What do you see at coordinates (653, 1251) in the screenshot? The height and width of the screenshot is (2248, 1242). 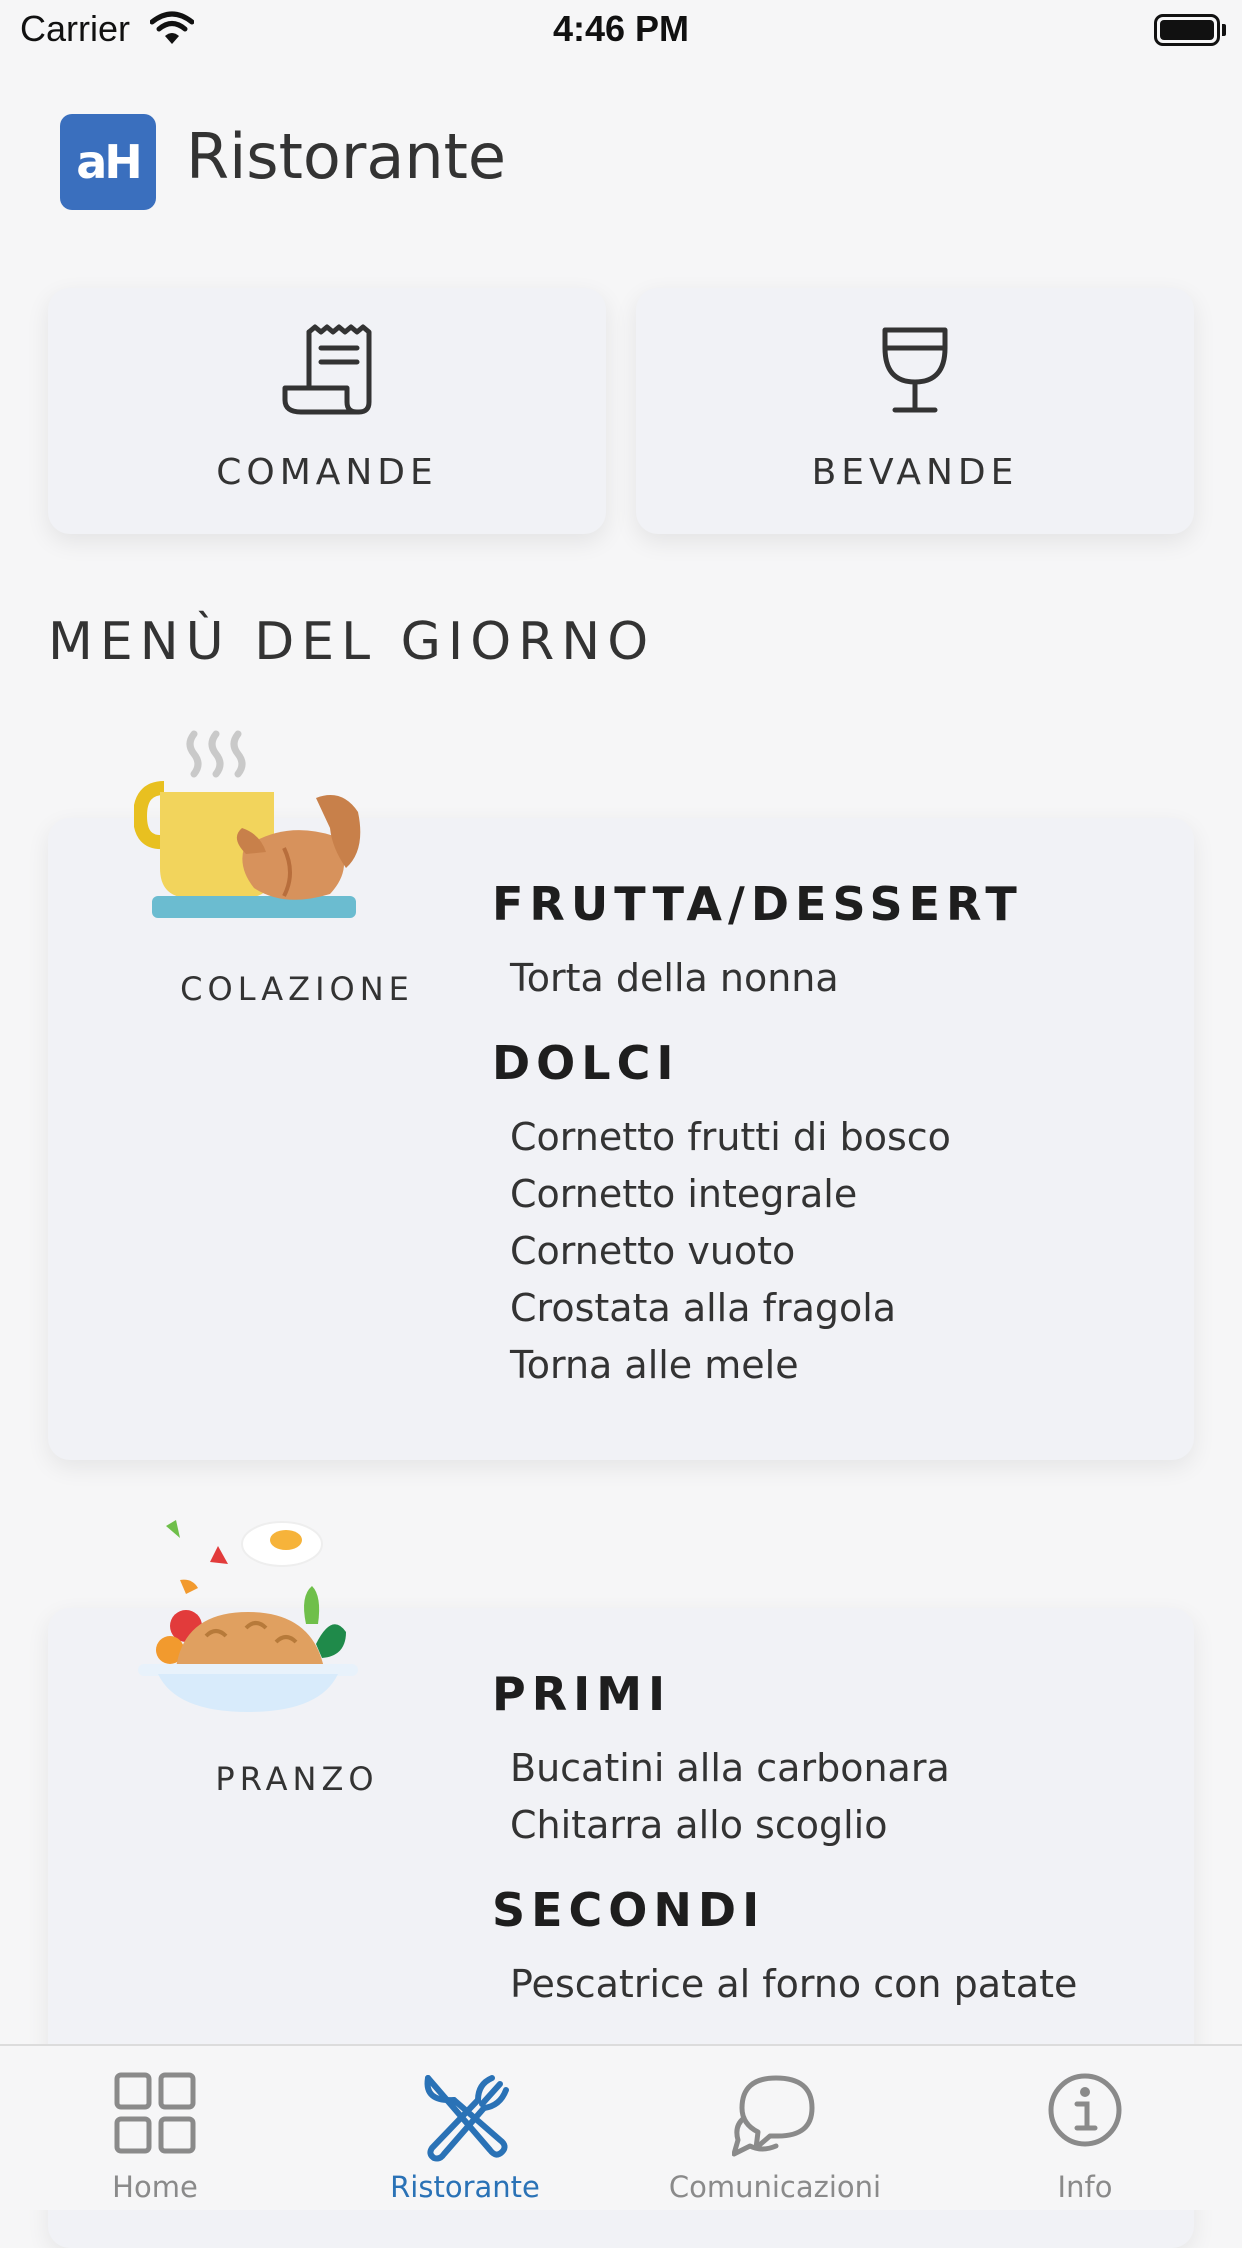 I see `menu-item: Cornetto vuoto` at bounding box center [653, 1251].